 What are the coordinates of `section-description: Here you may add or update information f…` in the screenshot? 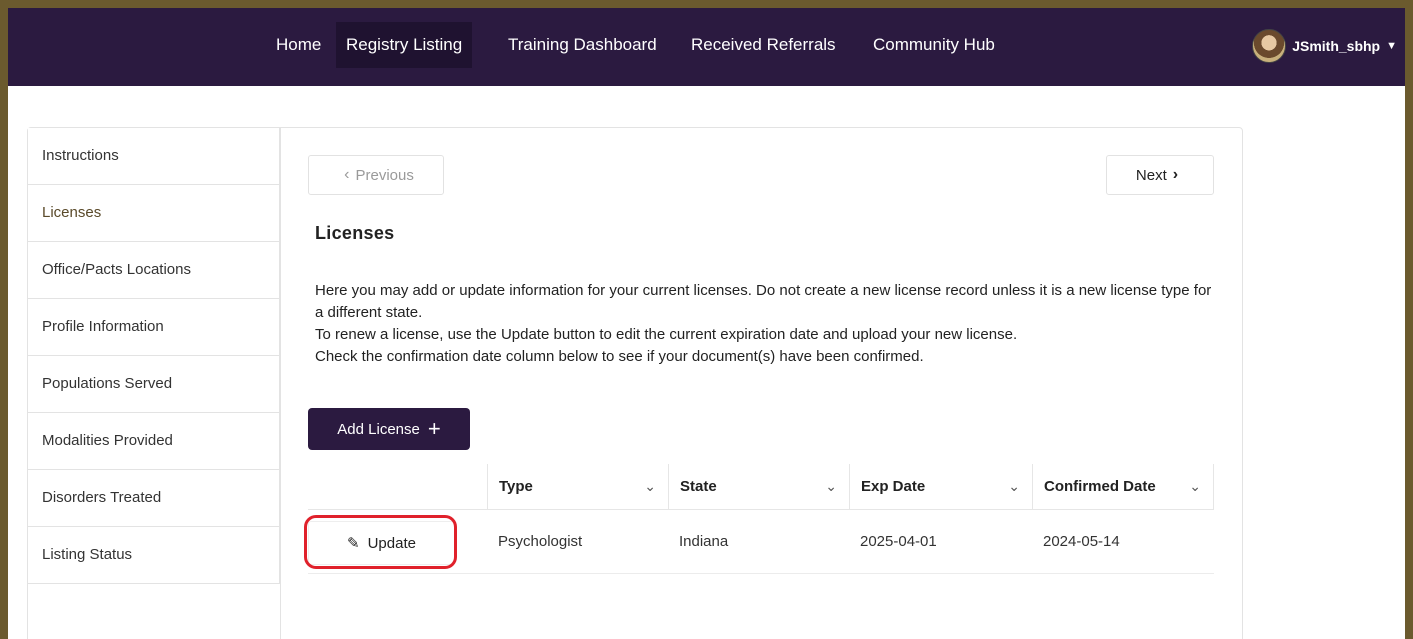 It's located at (765, 324).